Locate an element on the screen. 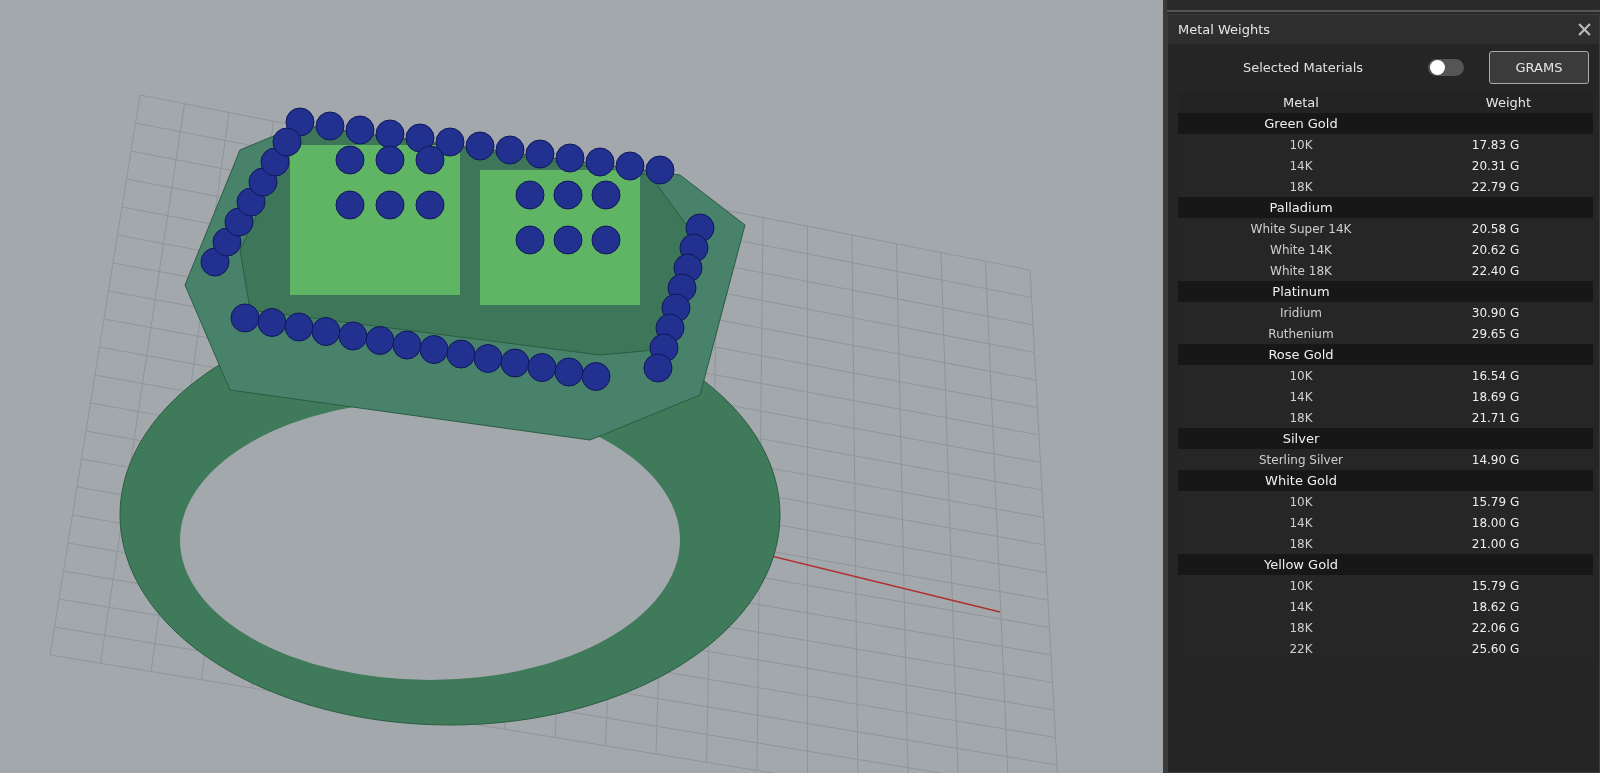  table-cell-text: 20.58 G is located at coordinates (1495, 229).